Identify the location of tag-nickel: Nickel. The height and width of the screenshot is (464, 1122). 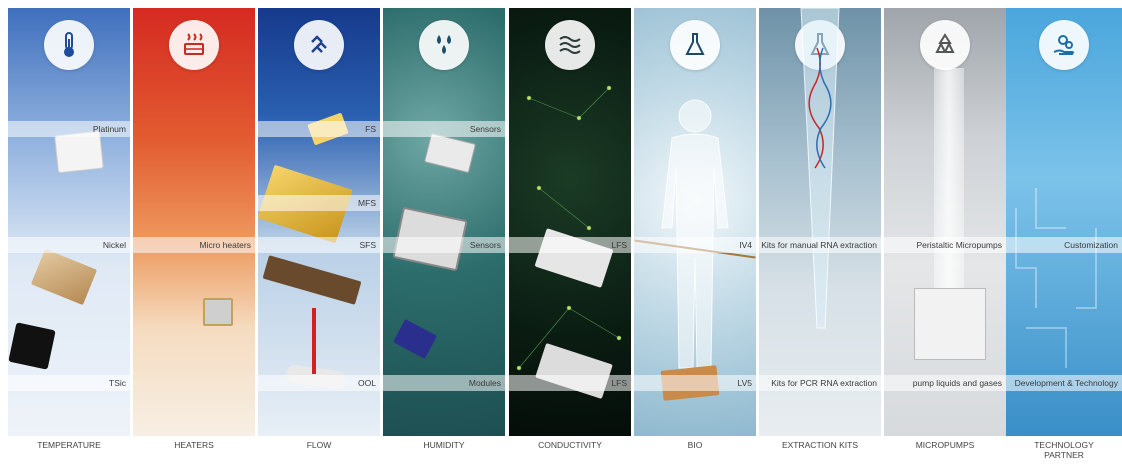
(69, 245).